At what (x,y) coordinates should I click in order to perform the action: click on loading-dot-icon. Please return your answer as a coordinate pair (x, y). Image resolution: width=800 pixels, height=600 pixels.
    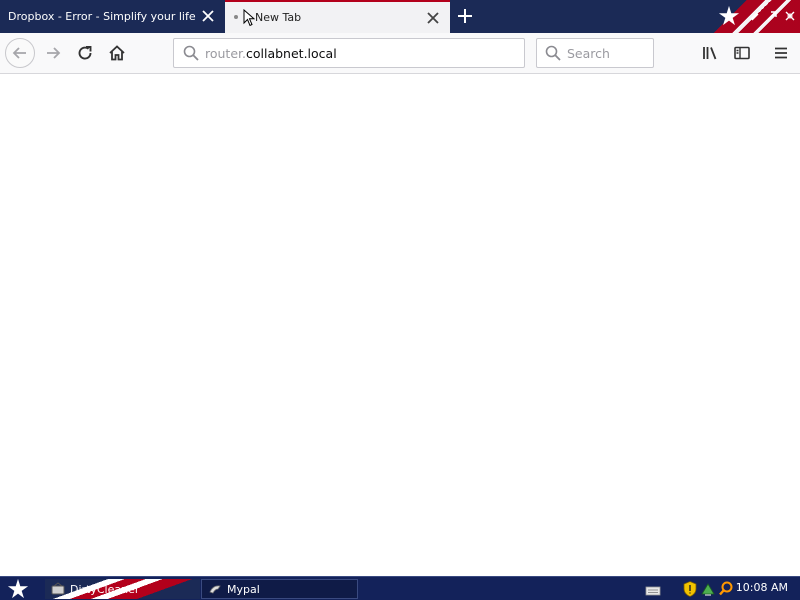
    Looking at the image, I should click on (236, 17).